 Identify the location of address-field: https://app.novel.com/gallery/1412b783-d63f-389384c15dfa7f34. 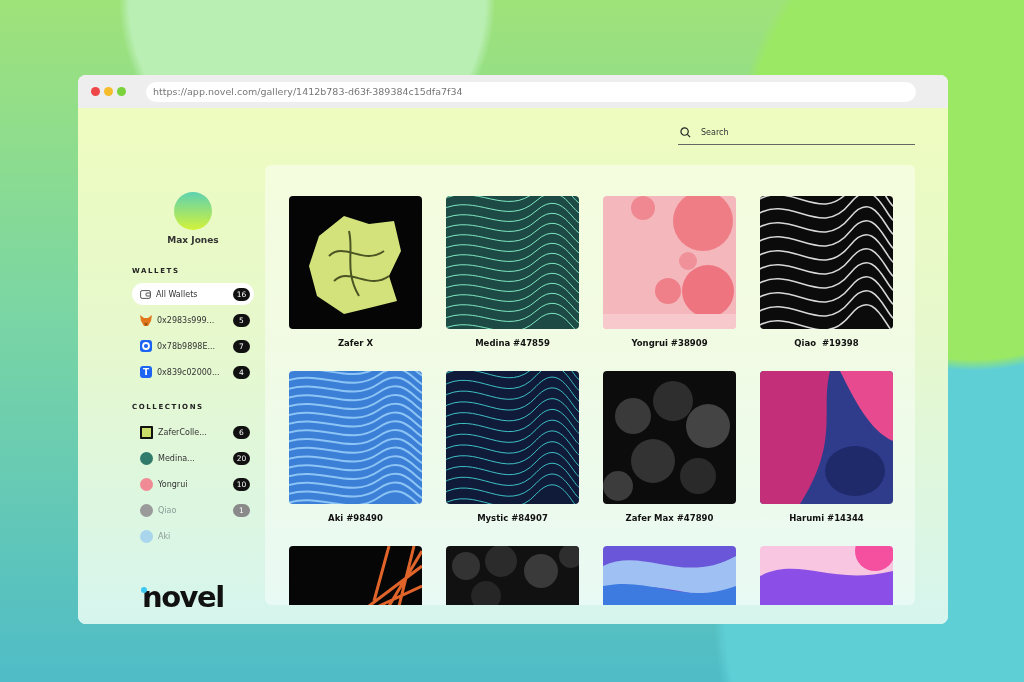
(531, 91).